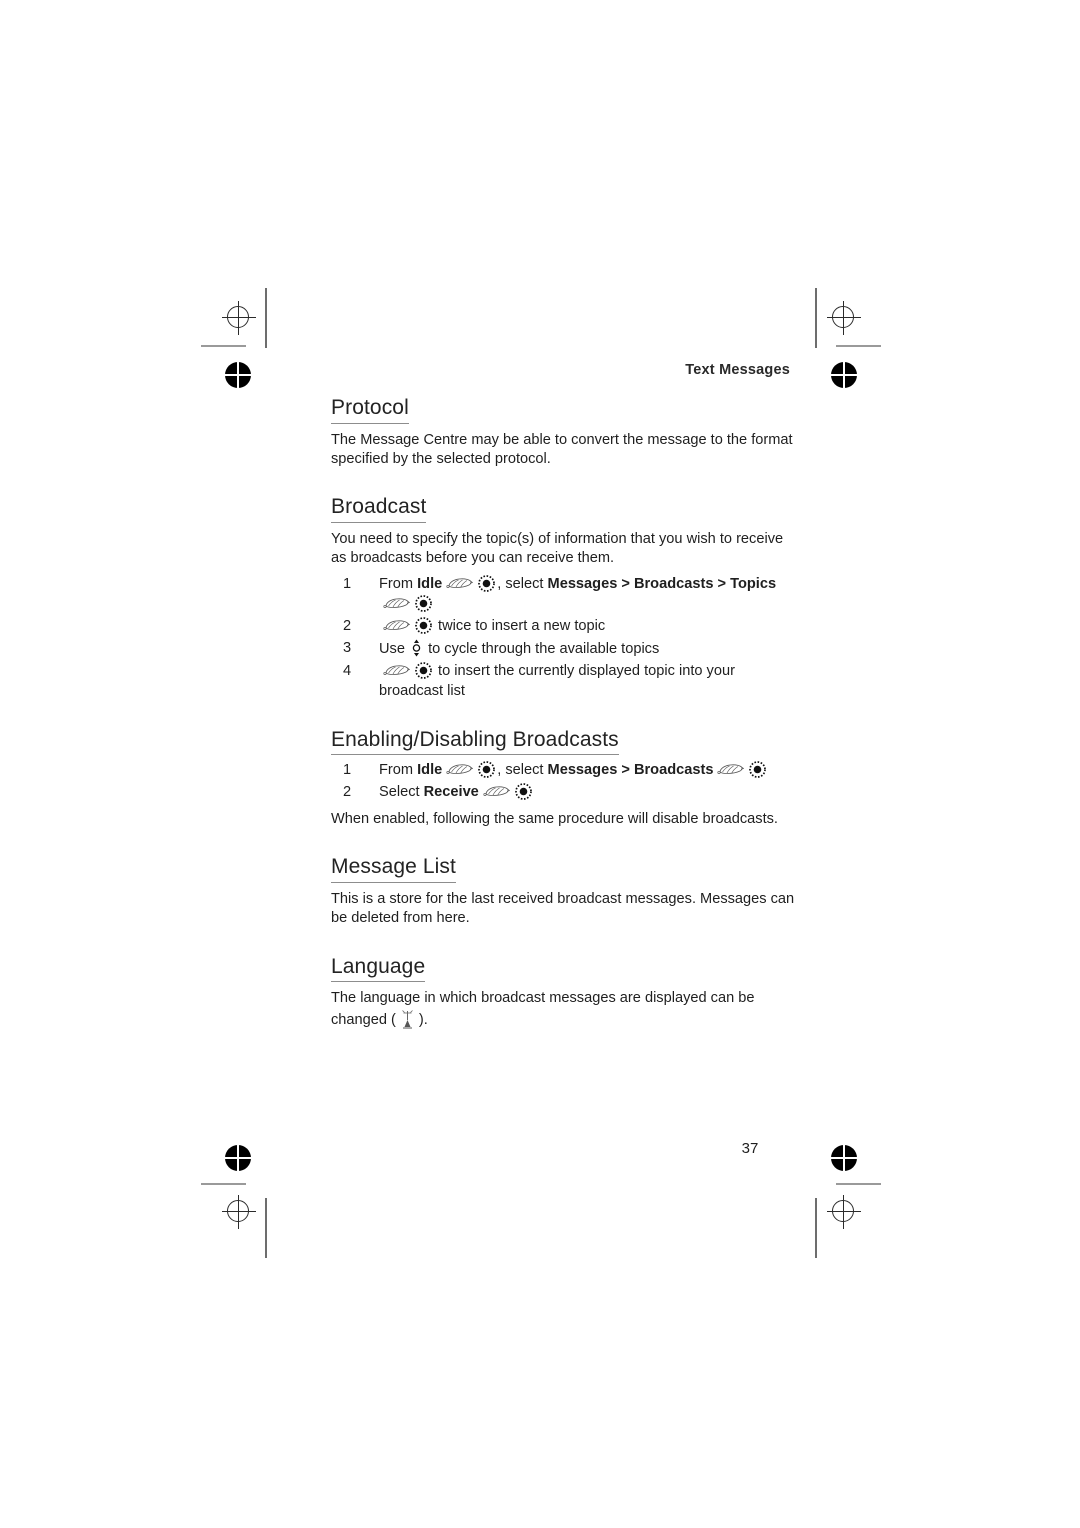 The image size is (1080, 1528). Describe the element at coordinates (407, 1019) in the screenshot. I see `language-key-icon` at that location.